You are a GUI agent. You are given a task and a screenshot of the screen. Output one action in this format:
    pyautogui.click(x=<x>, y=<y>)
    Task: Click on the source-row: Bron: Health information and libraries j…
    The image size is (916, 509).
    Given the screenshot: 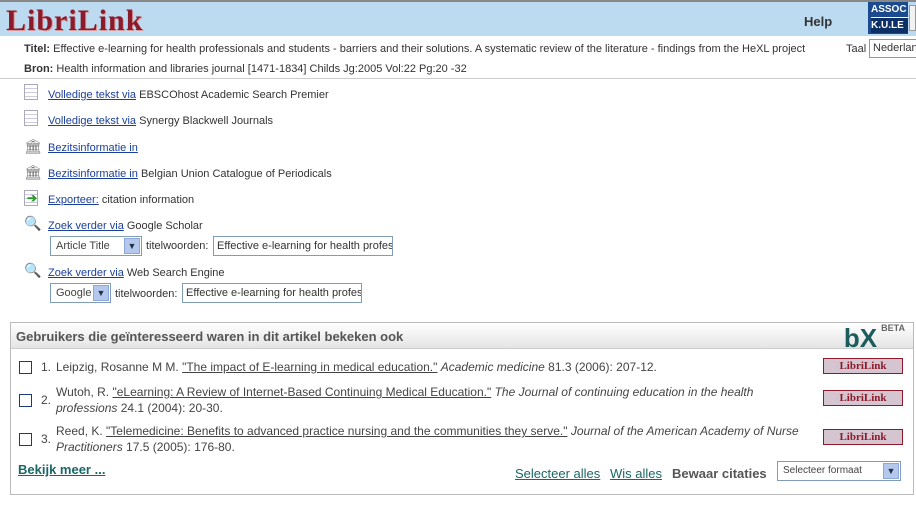 What is the action you would take?
    pyautogui.click(x=245, y=69)
    